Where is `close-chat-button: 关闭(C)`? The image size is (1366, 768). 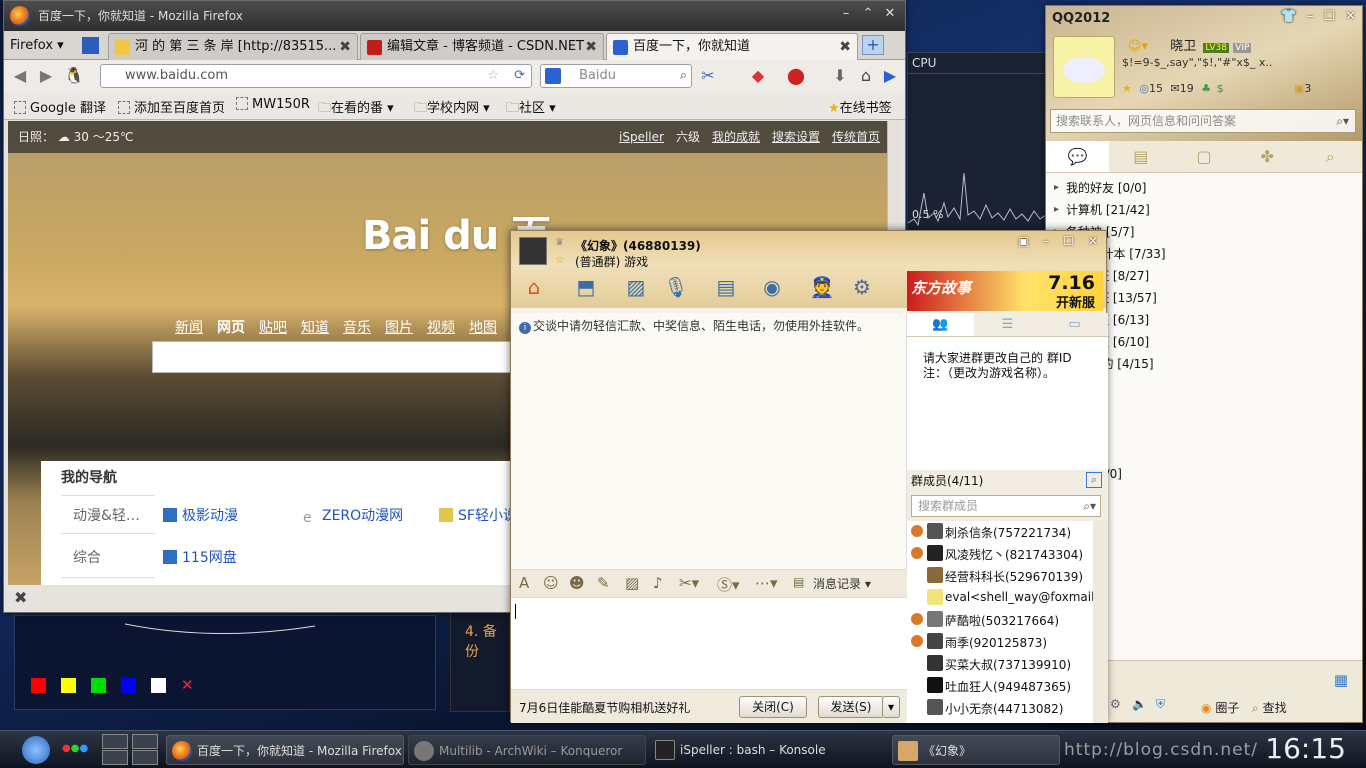 close-chat-button: 关闭(C) is located at coordinates (773, 707).